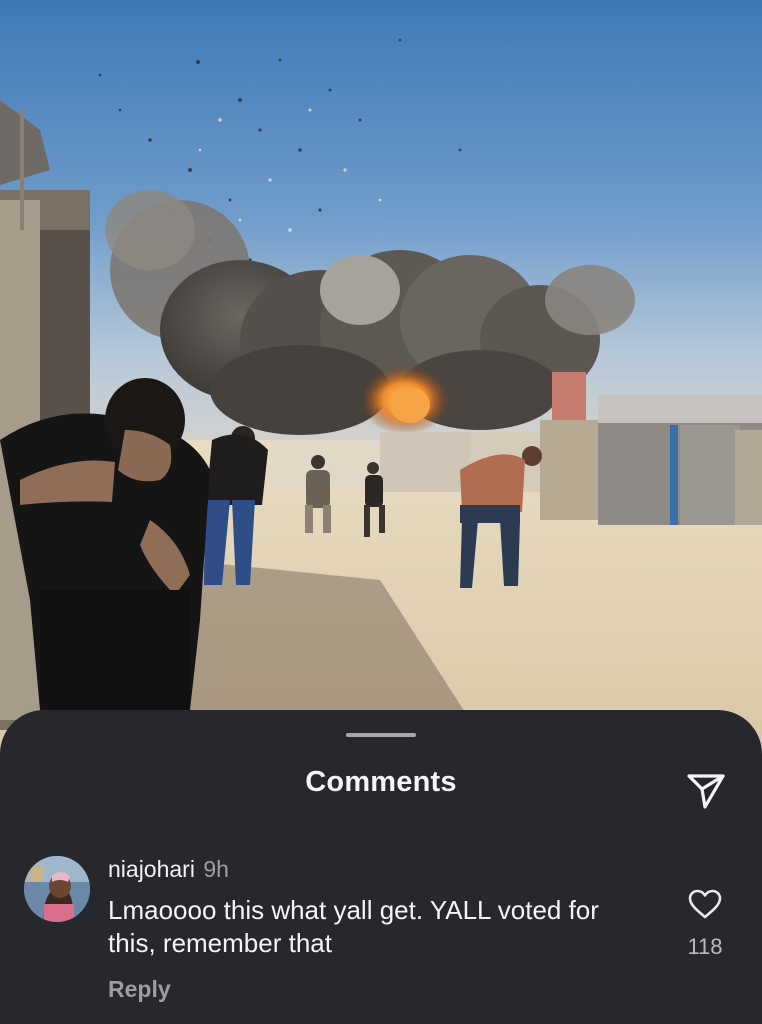 The image size is (762, 1024). What do you see at coordinates (151, 869) in the screenshot?
I see `comment-username: niajohari` at bounding box center [151, 869].